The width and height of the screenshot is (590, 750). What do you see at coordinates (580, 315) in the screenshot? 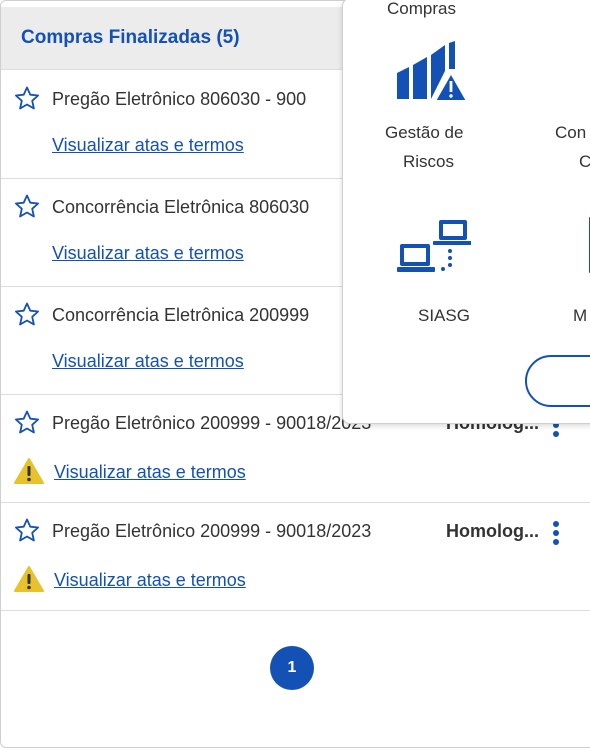
I see `menu-item-label: M` at bounding box center [580, 315].